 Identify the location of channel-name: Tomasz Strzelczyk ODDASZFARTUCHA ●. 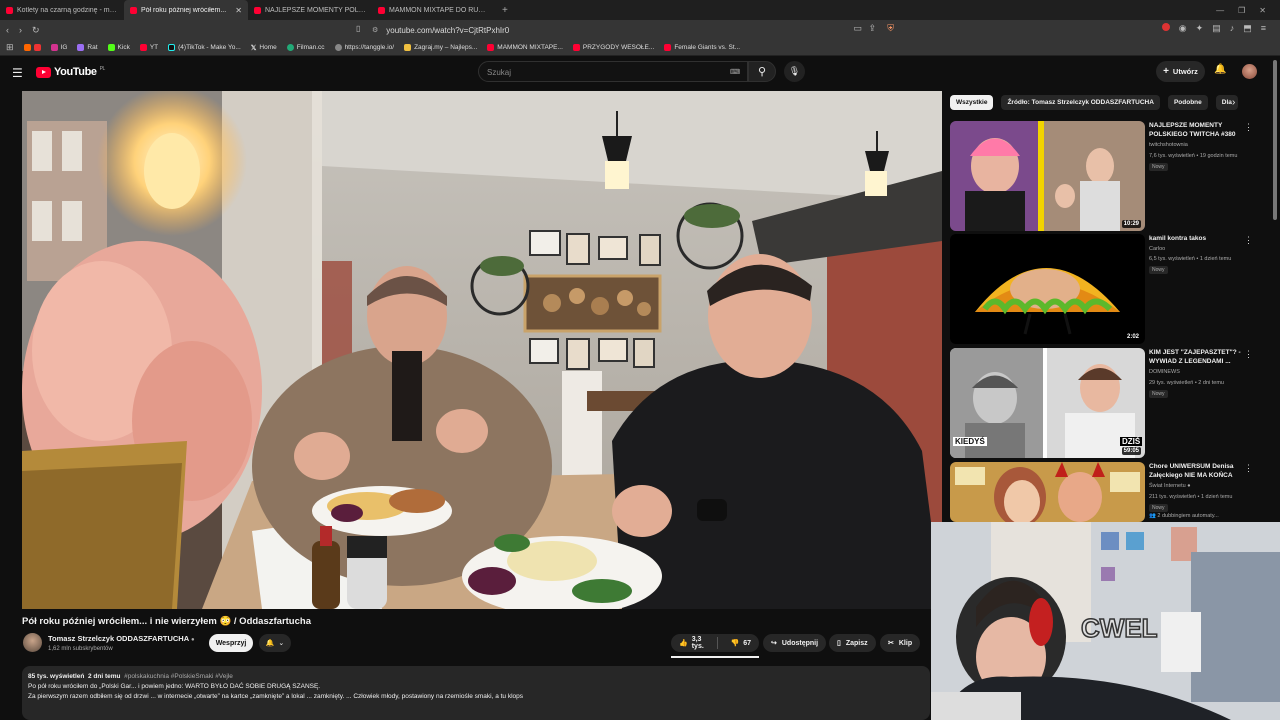
(121, 638).